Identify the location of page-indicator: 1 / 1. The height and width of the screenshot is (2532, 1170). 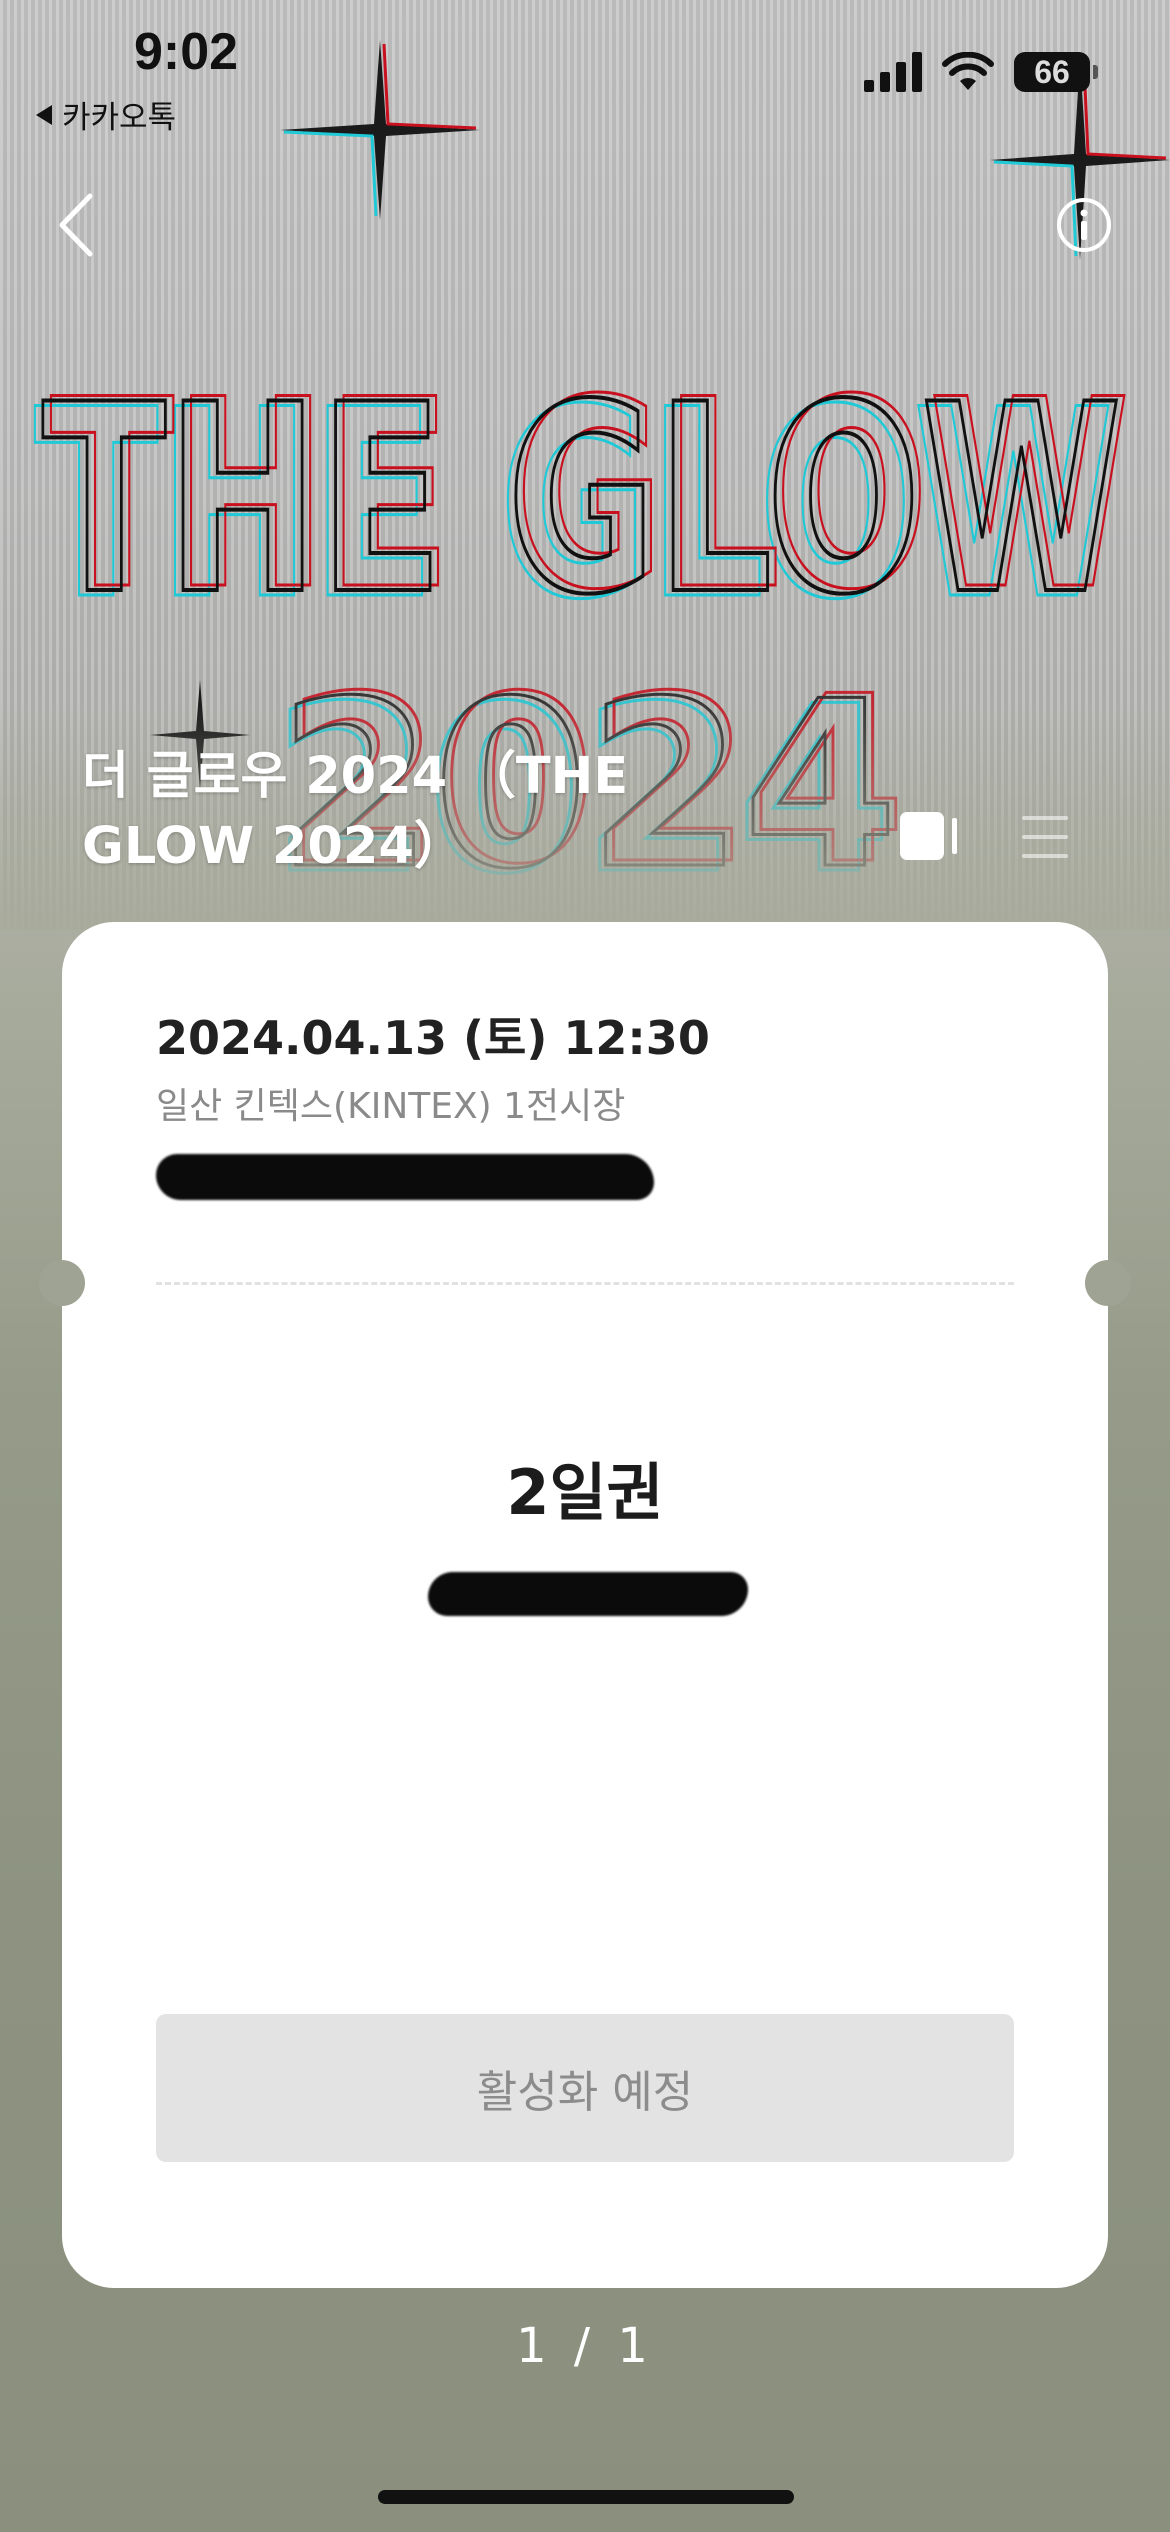
(585, 2346).